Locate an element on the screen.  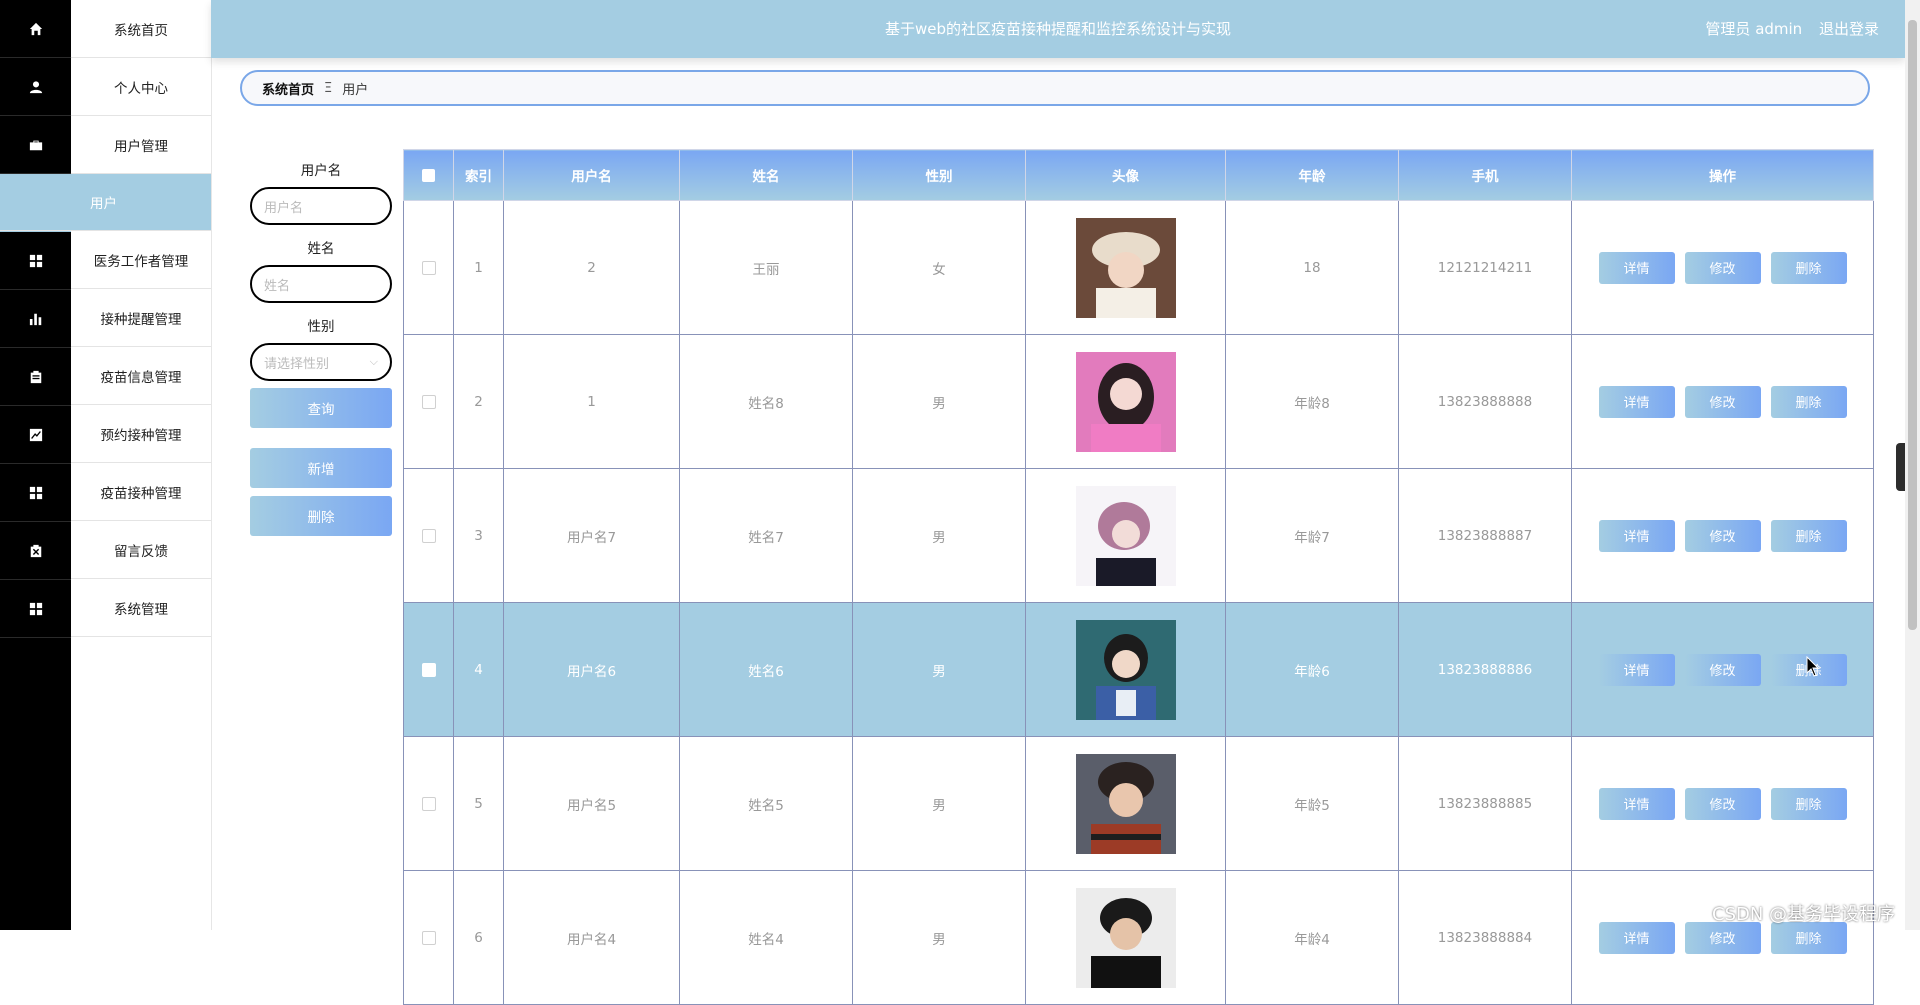
table-row: 3 用户名7 姓名7 男 年龄7 13823888887 详情 修改 删除 is located at coordinates (1138, 535).